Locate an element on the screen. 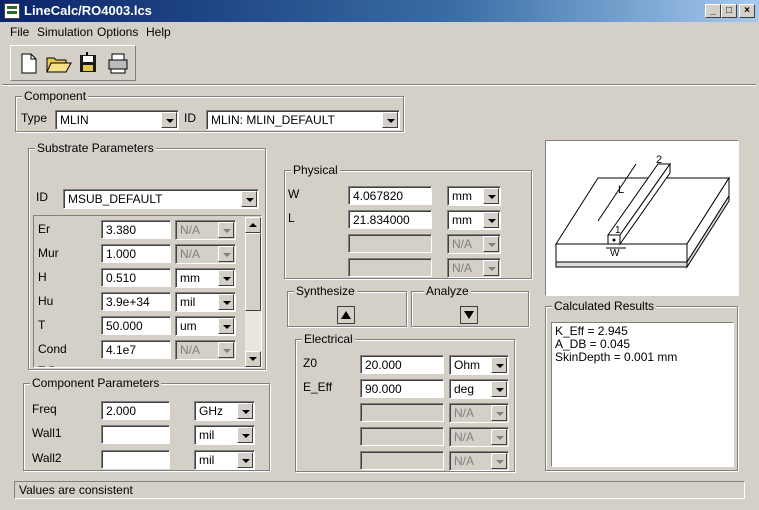 The width and height of the screenshot is (759, 510). substrate-param-unit-value: um is located at coordinates (188, 326).